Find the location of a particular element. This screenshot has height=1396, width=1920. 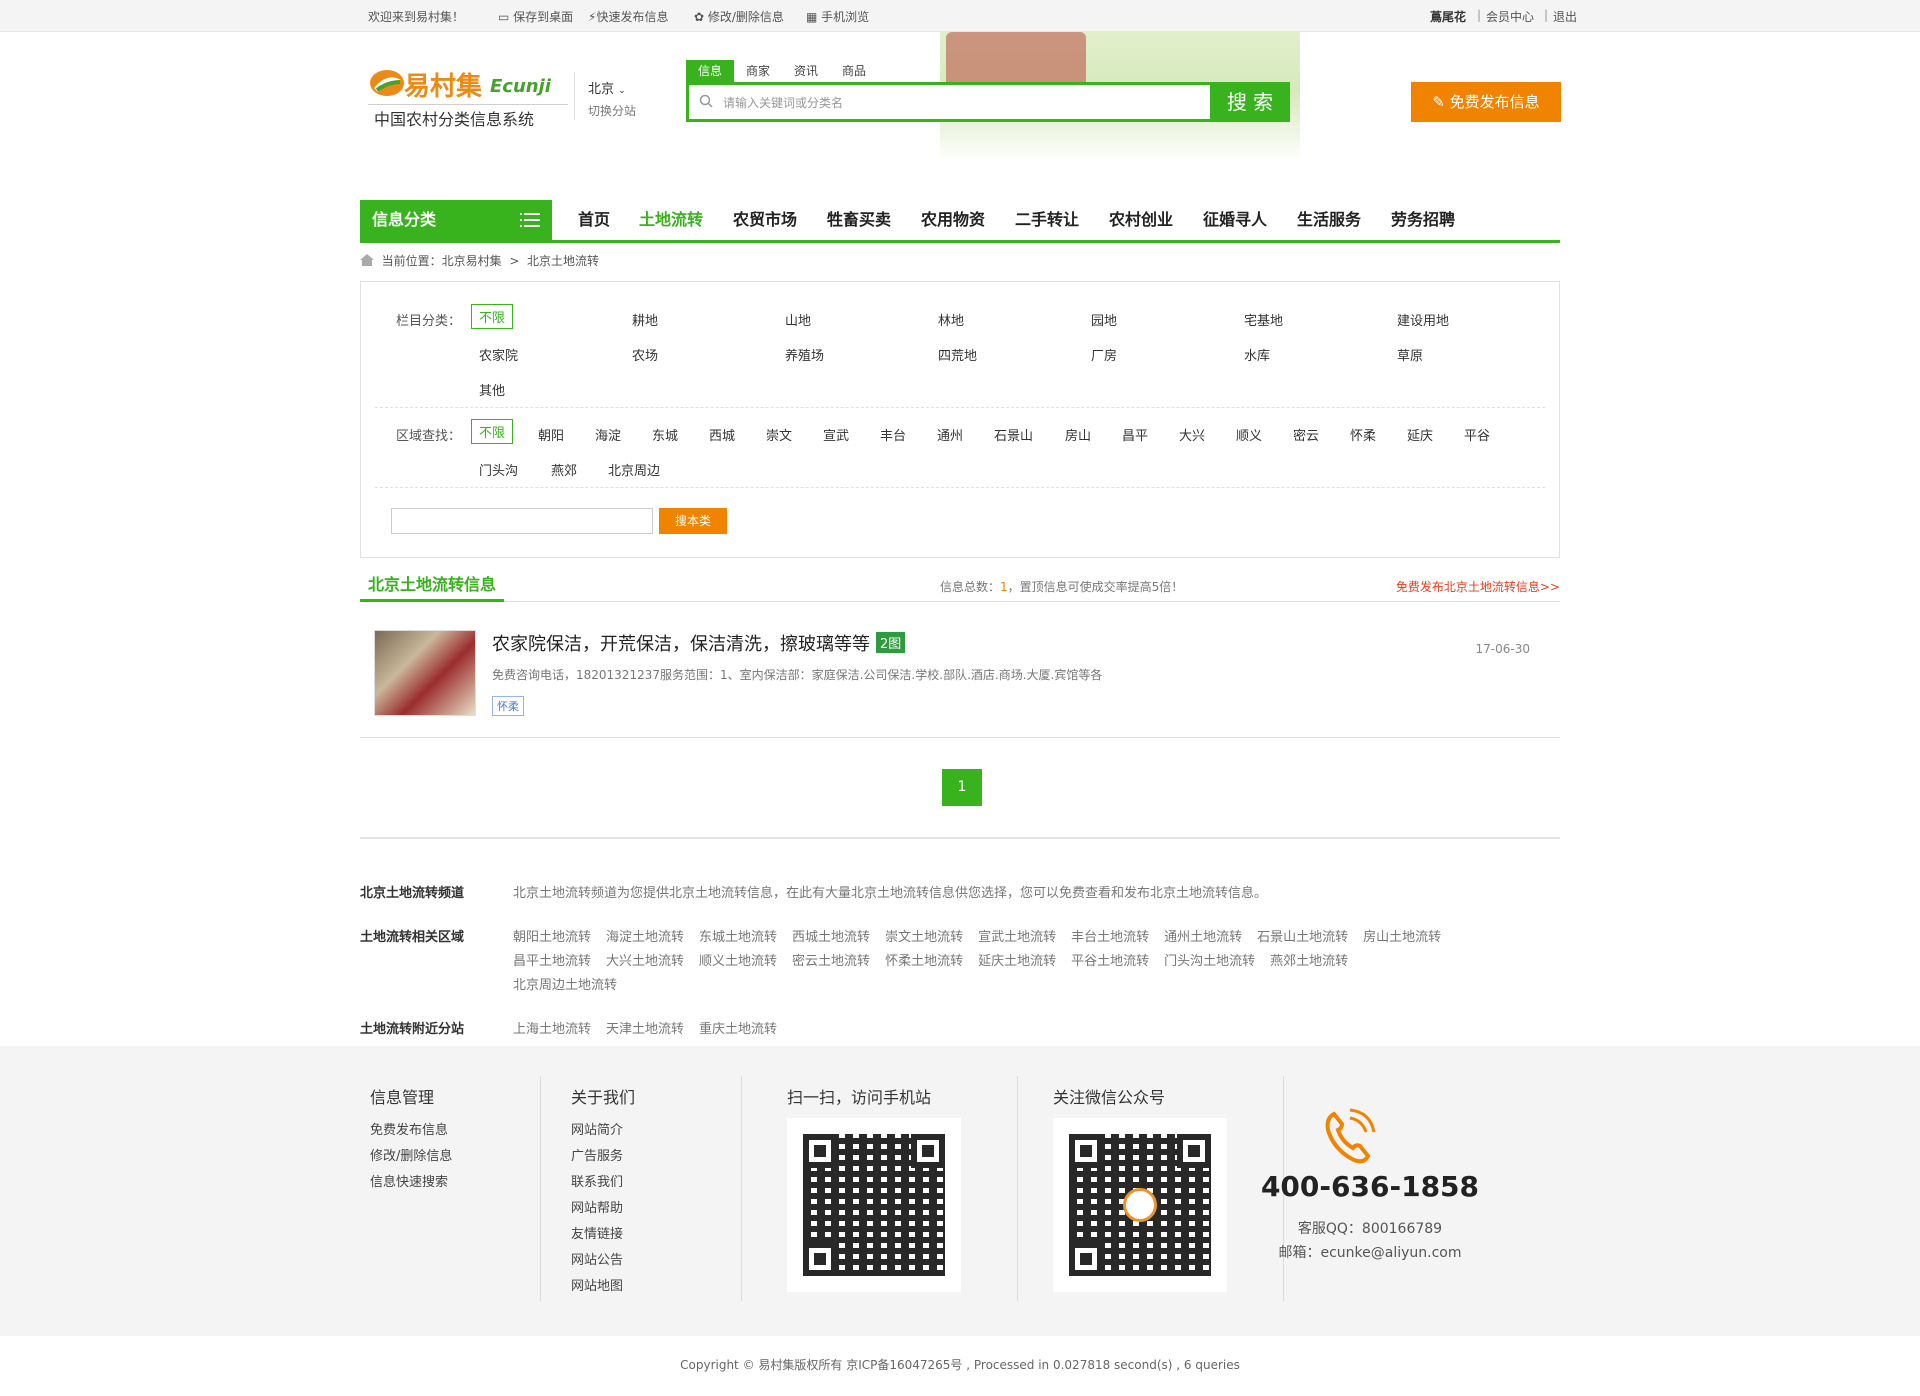

quick-post-link: ⚡快速发布信息 is located at coordinates (628, 16).